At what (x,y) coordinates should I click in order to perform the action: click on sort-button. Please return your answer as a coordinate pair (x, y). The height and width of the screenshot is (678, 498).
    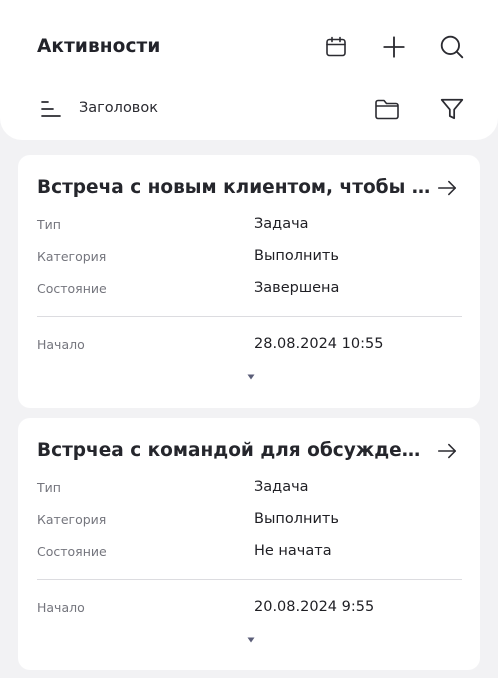
    Looking at the image, I should click on (50, 109).